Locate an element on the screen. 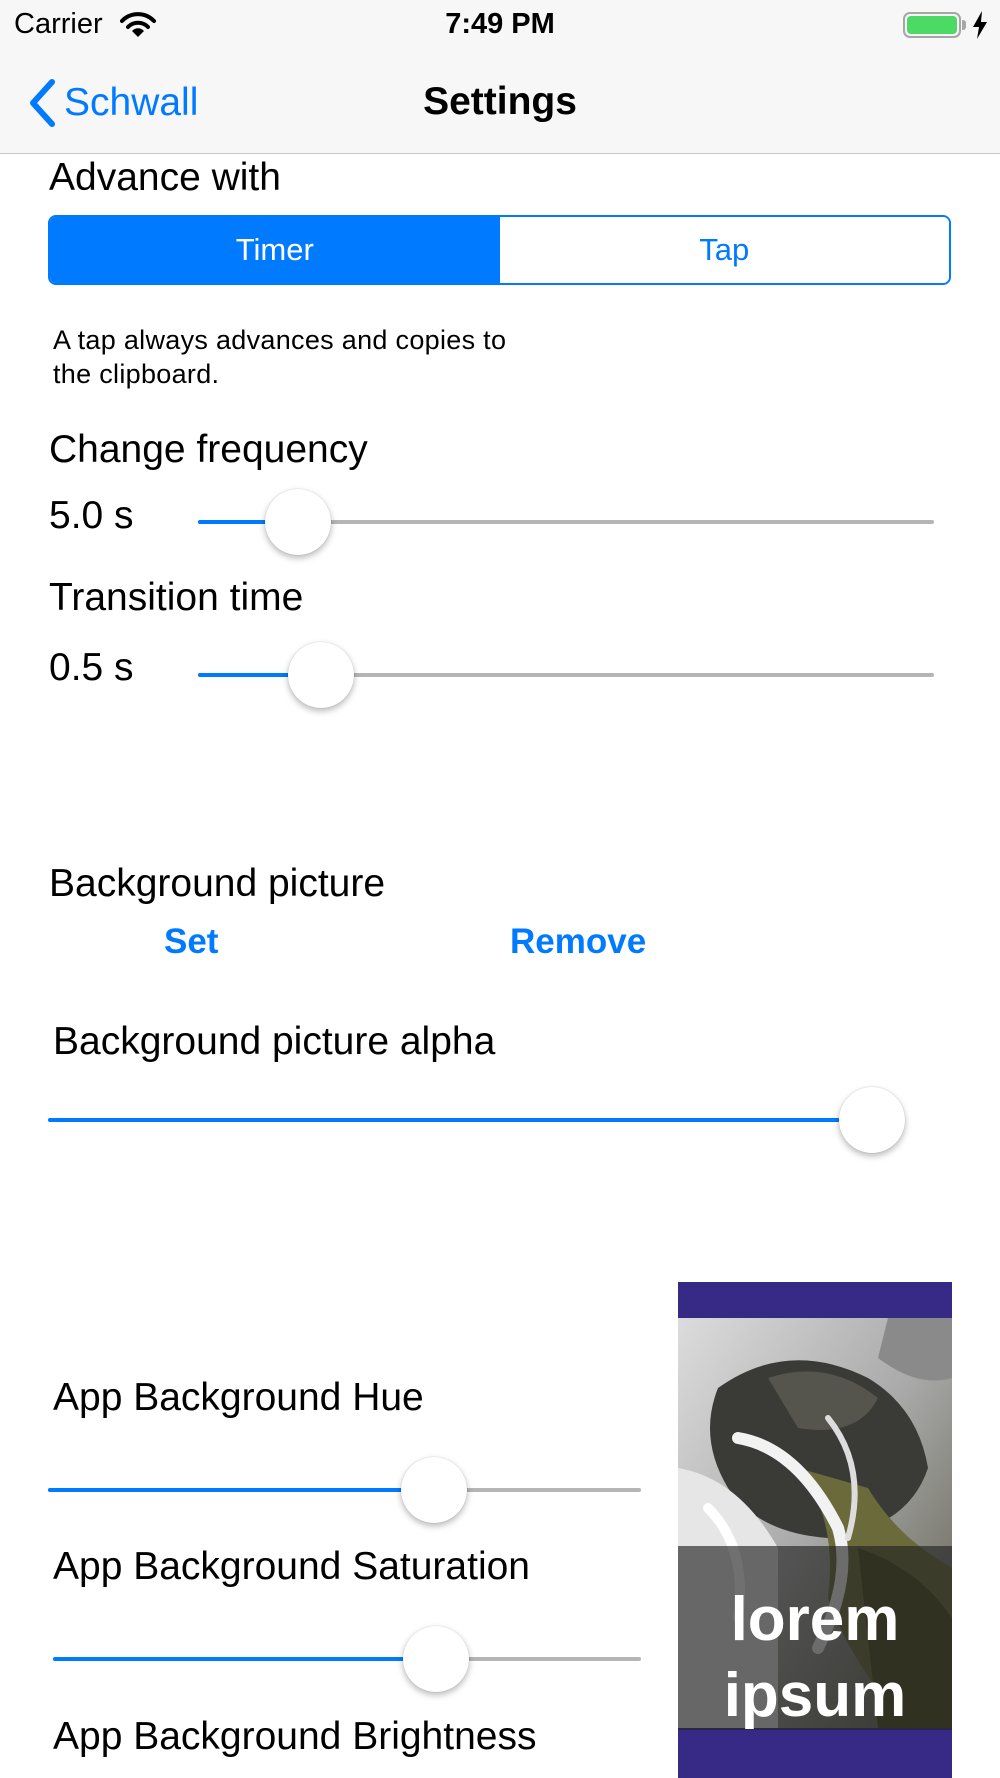 The height and width of the screenshot is (1778, 1000). background-preview: lorem ipsum is located at coordinates (815, 1530).